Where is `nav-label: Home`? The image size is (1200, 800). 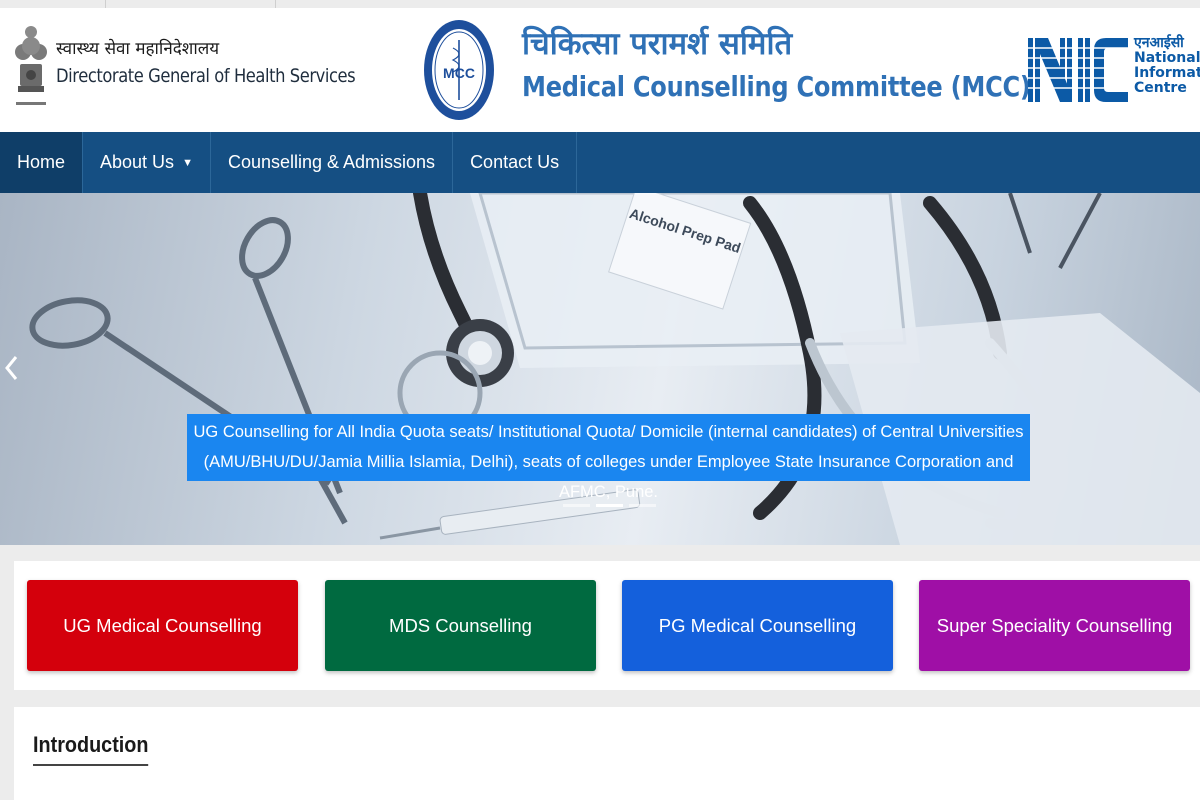 nav-label: Home is located at coordinates (41, 162).